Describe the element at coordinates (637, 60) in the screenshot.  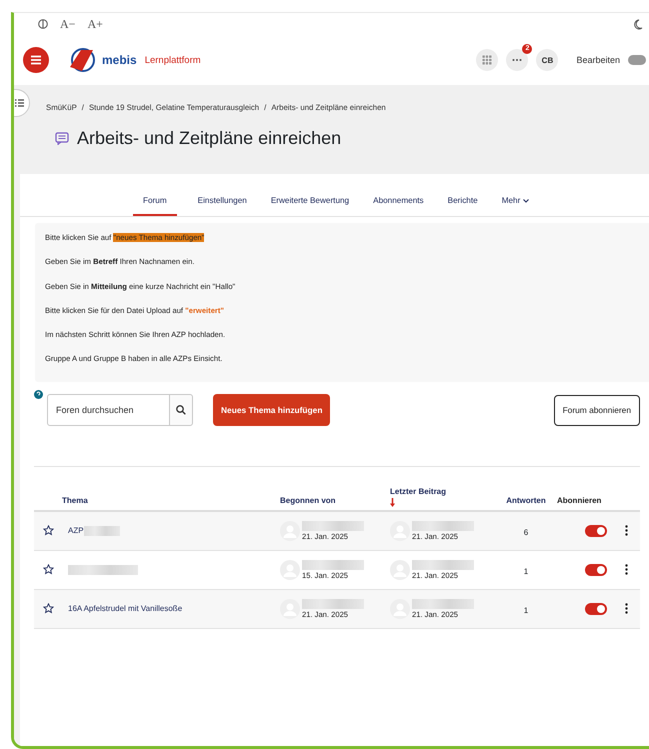
I see `edit-mode-toggle` at that location.